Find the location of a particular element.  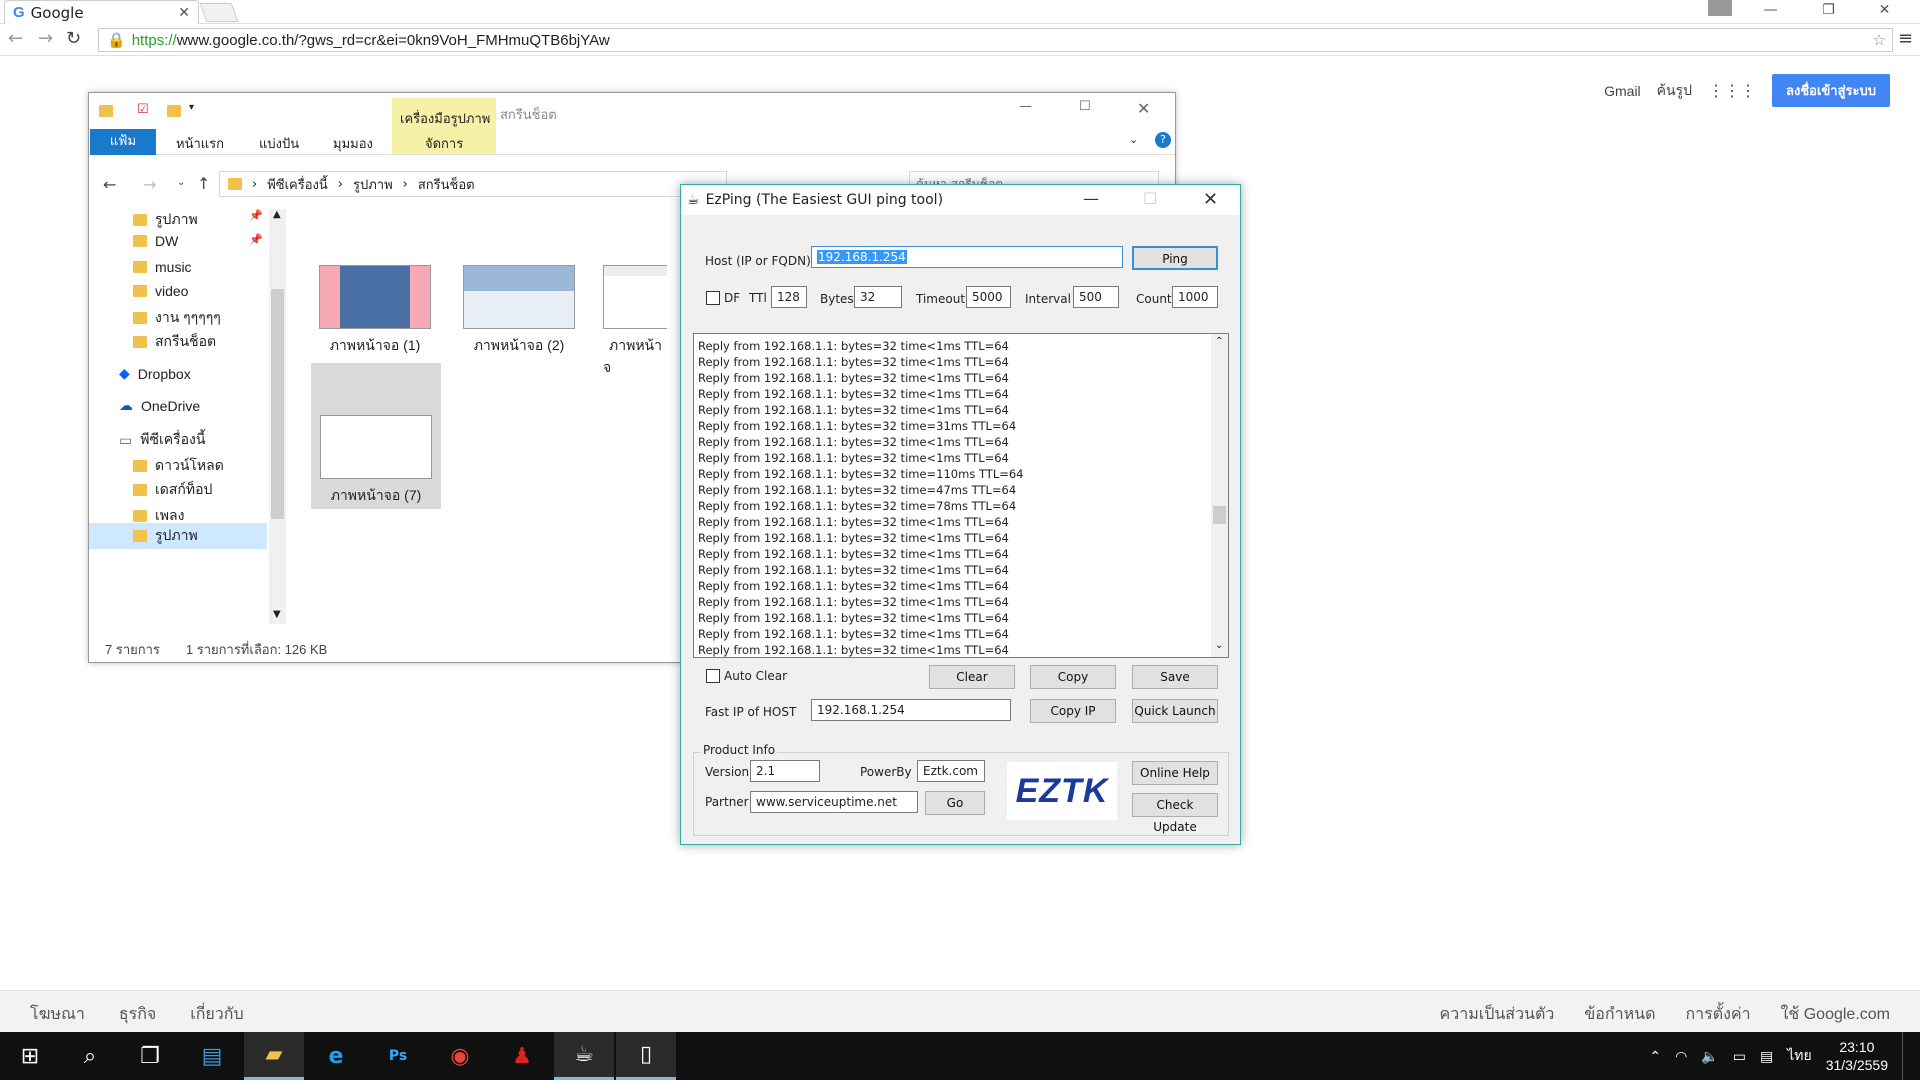

nav-item-pictures-pc: รูปภาพ is located at coordinates (178, 536).